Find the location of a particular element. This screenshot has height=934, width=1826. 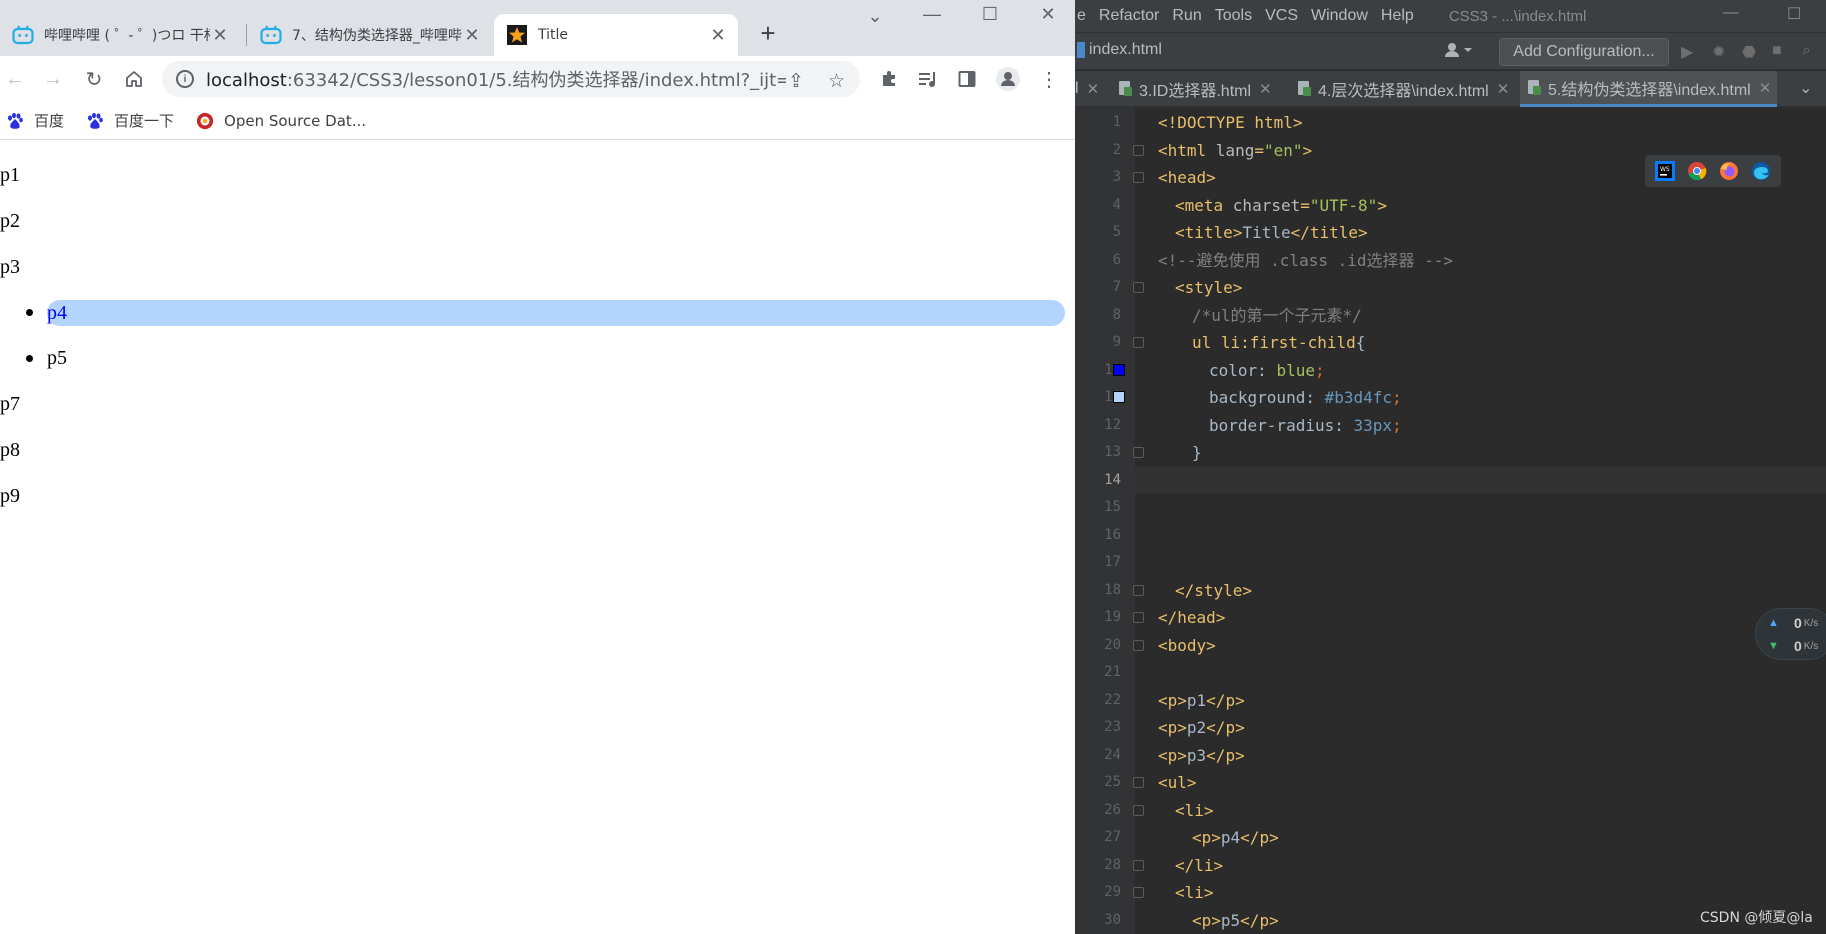

menu-kebab-icon: ⋮ is located at coordinates (1049, 79).